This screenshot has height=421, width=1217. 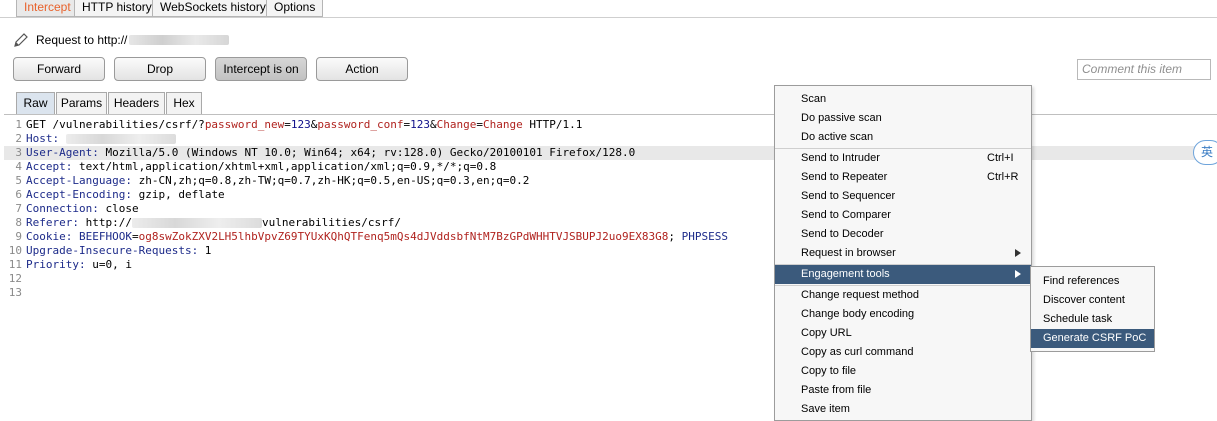 I want to click on tab-headers: Headers, so click(x=136, y=103).